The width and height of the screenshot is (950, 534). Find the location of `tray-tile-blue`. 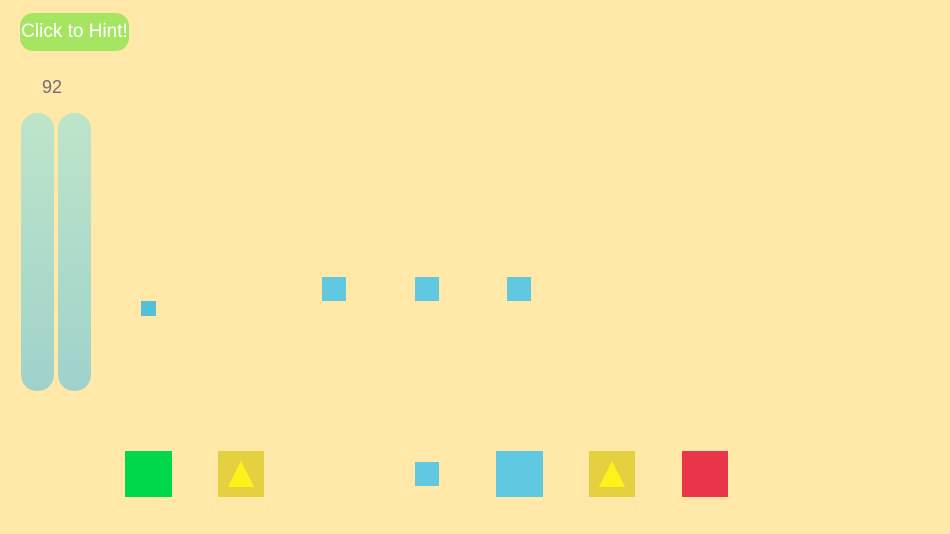

tray-tile-blue is located at coordinates (519, 474).